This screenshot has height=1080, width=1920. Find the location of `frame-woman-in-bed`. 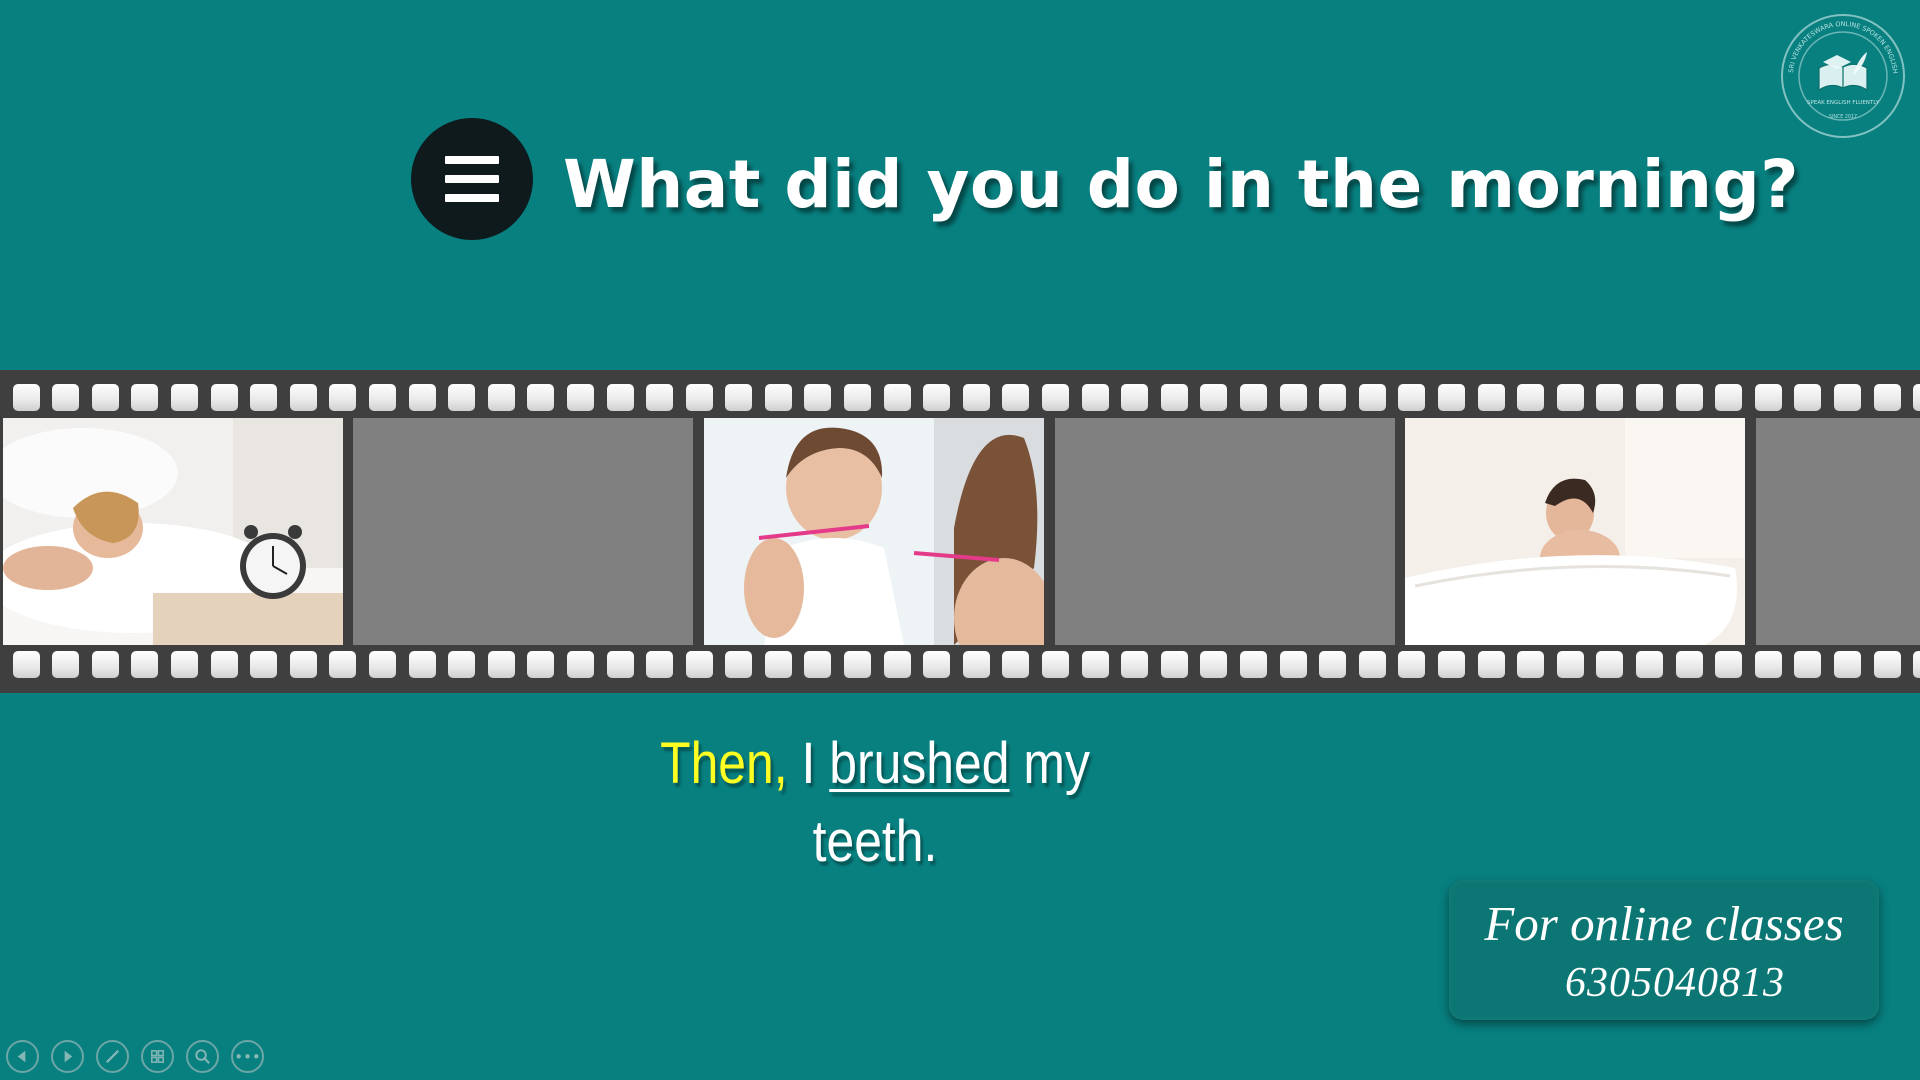

frame-woman-in-bed is located at coordinates (173, 531).